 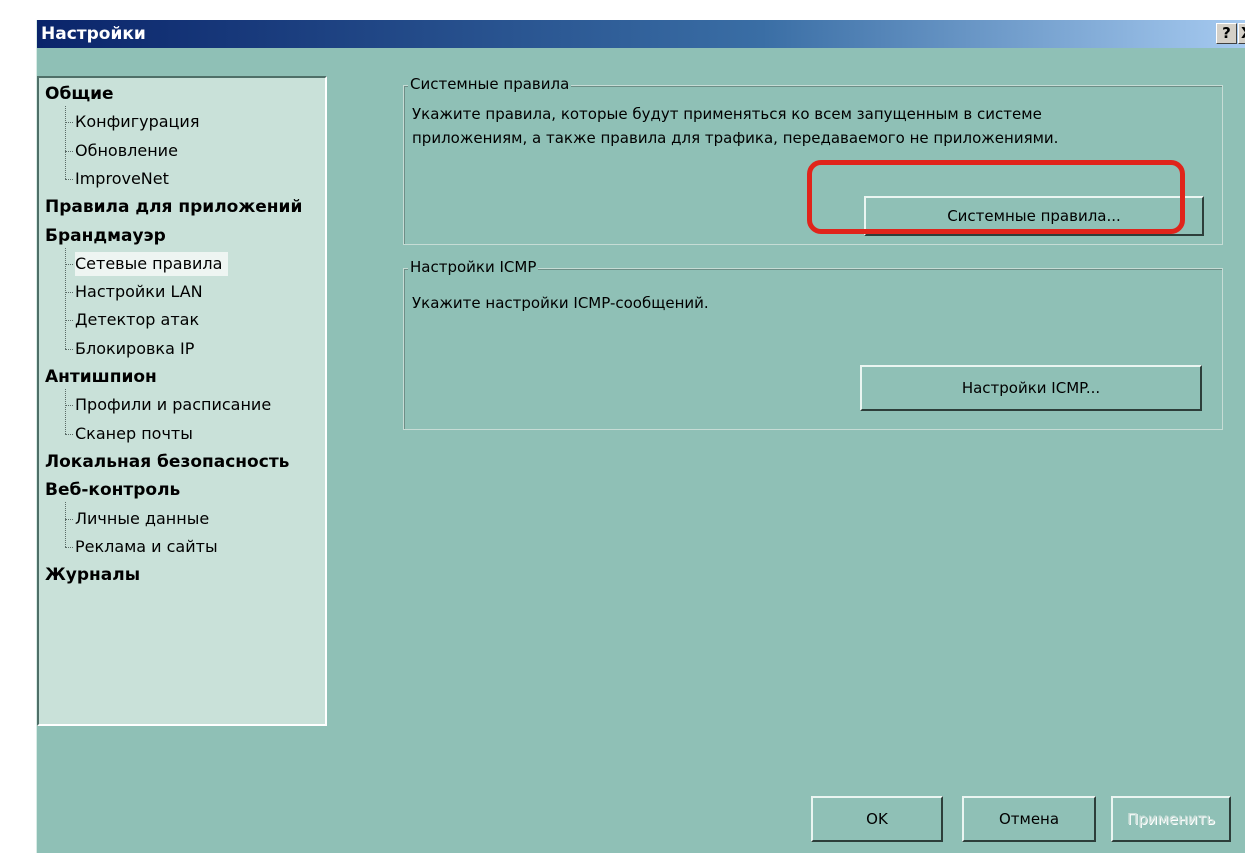 What do you see at coordinates (1029, 819) in the screenshot?
I see `cancel-button: Отмена` at bounding box center [1029, 819].